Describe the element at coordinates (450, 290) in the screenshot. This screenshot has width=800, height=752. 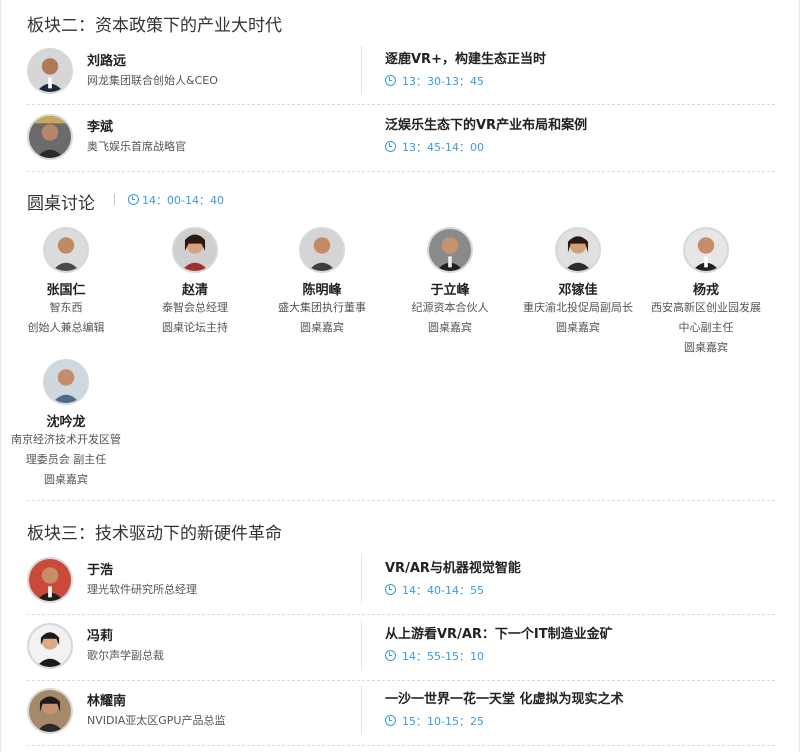
I see `panelist-name: 于立峰` at that location.